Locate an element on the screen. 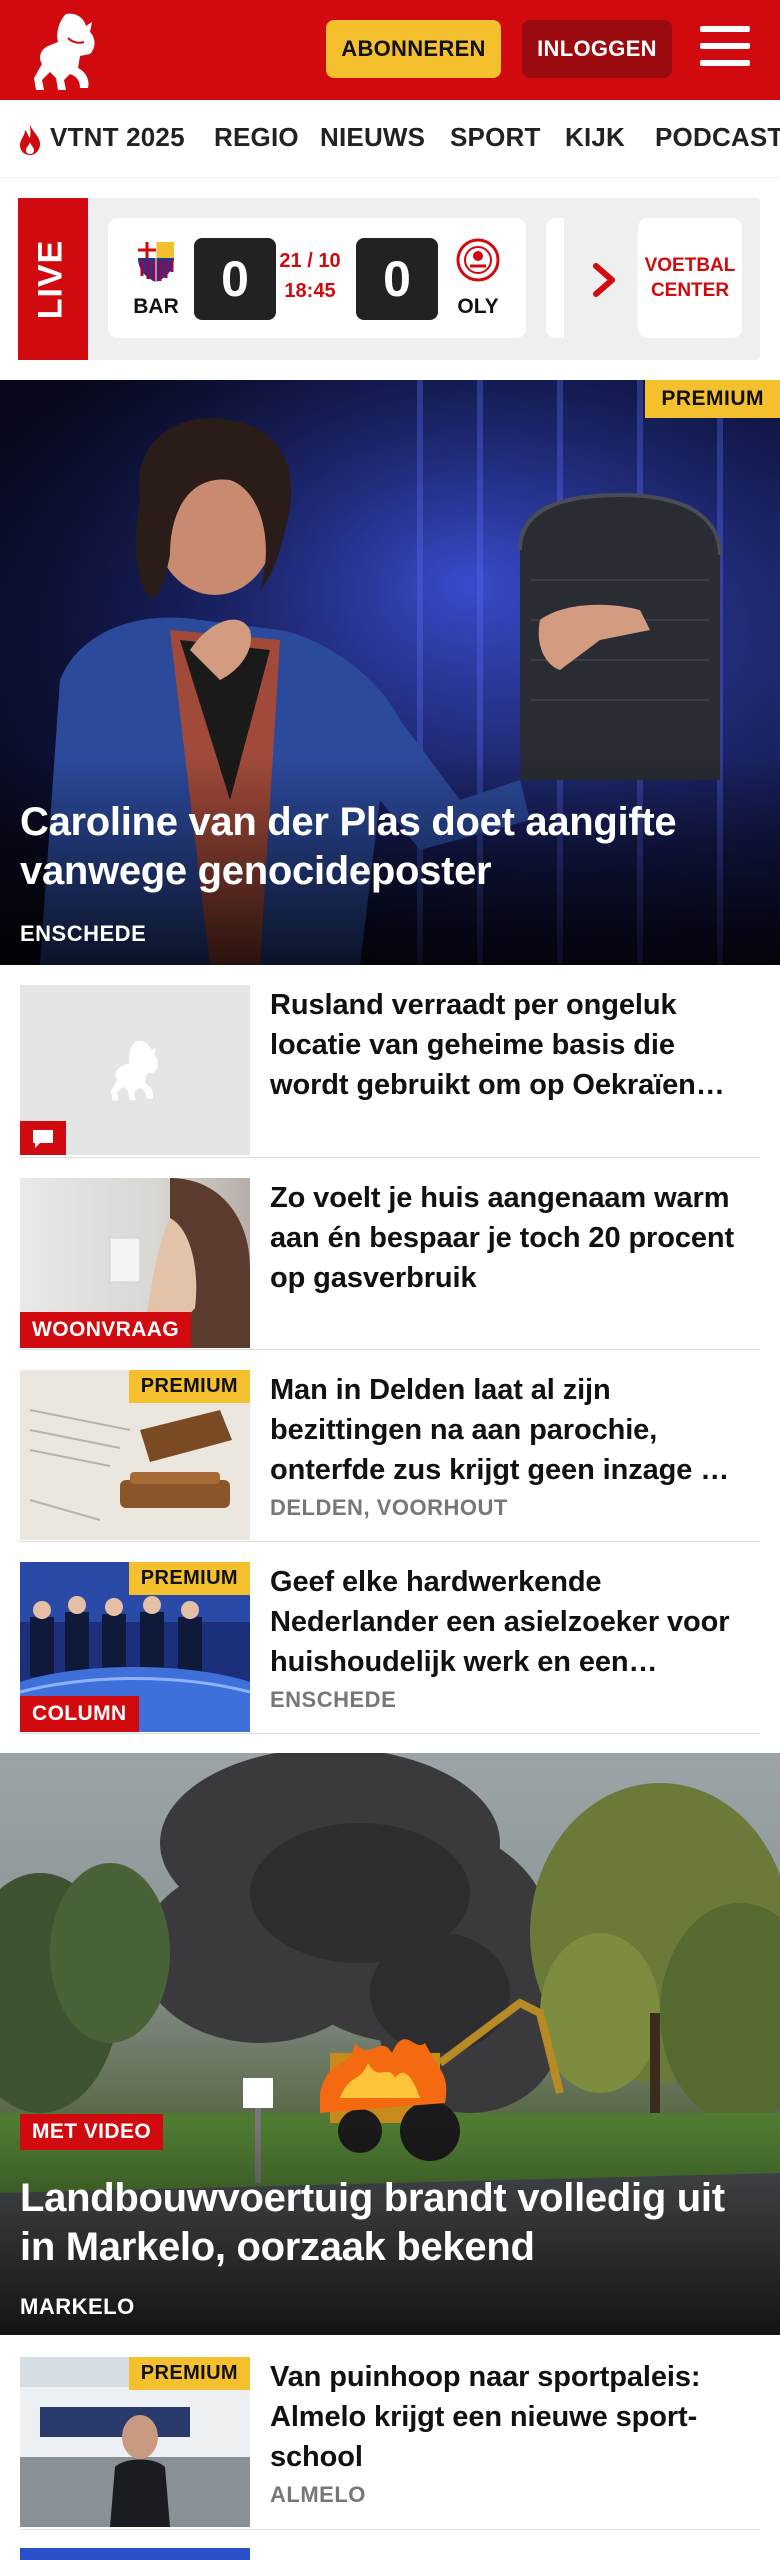 The height and width of the screenshot is (2560, 780). match-time: 18:45 is located at coordinates (310, 291).